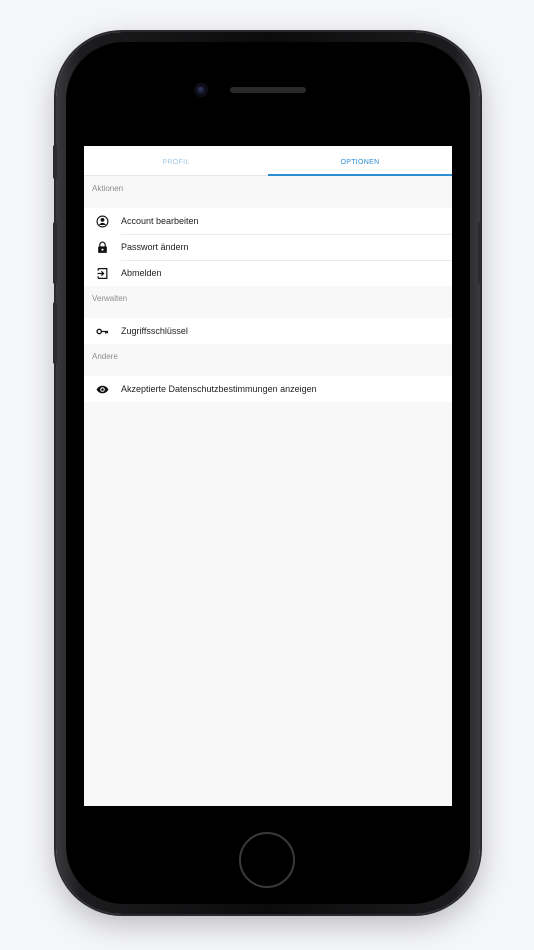 The width and height of the screenshot is (534, 950). I want to click on volume-up-button, so click(55, 253).